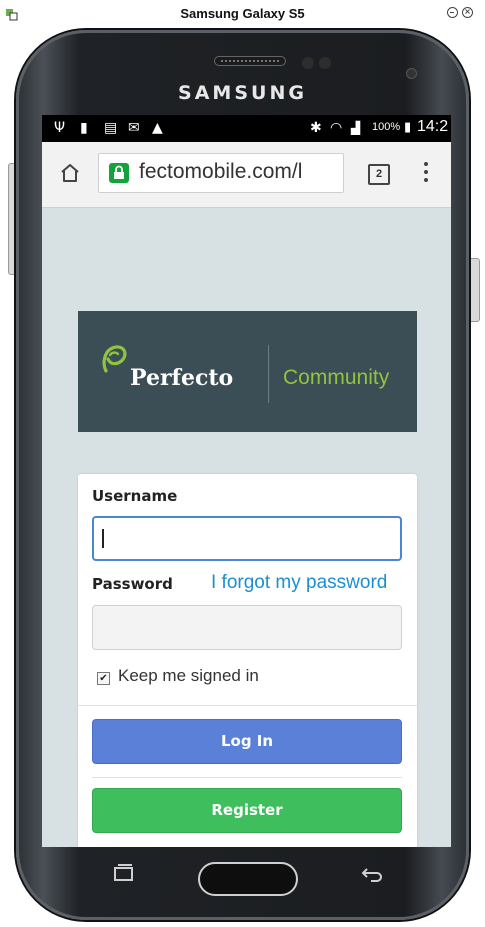 The width and height of the screenshot is (485, 927). Describe the element at coordinates (132, 584) in the screenshot. I see `password-label: Password` at that location.